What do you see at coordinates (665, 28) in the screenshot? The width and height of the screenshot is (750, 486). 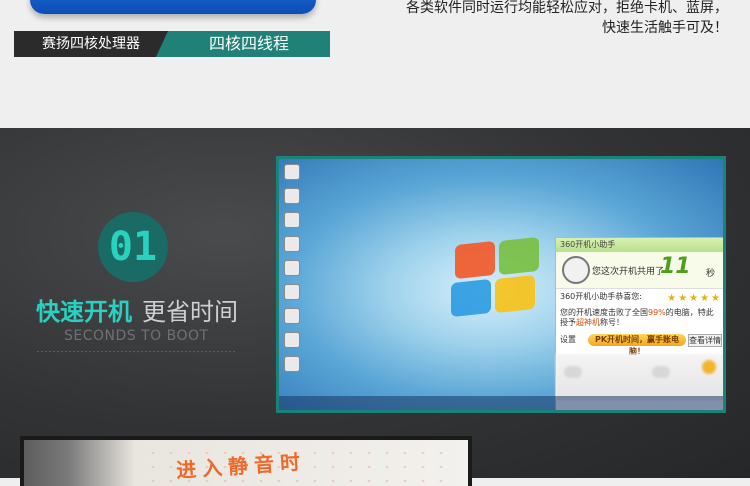 I see `description-line-2: 快速生活触手可及！` at bounding box center [665, 28].